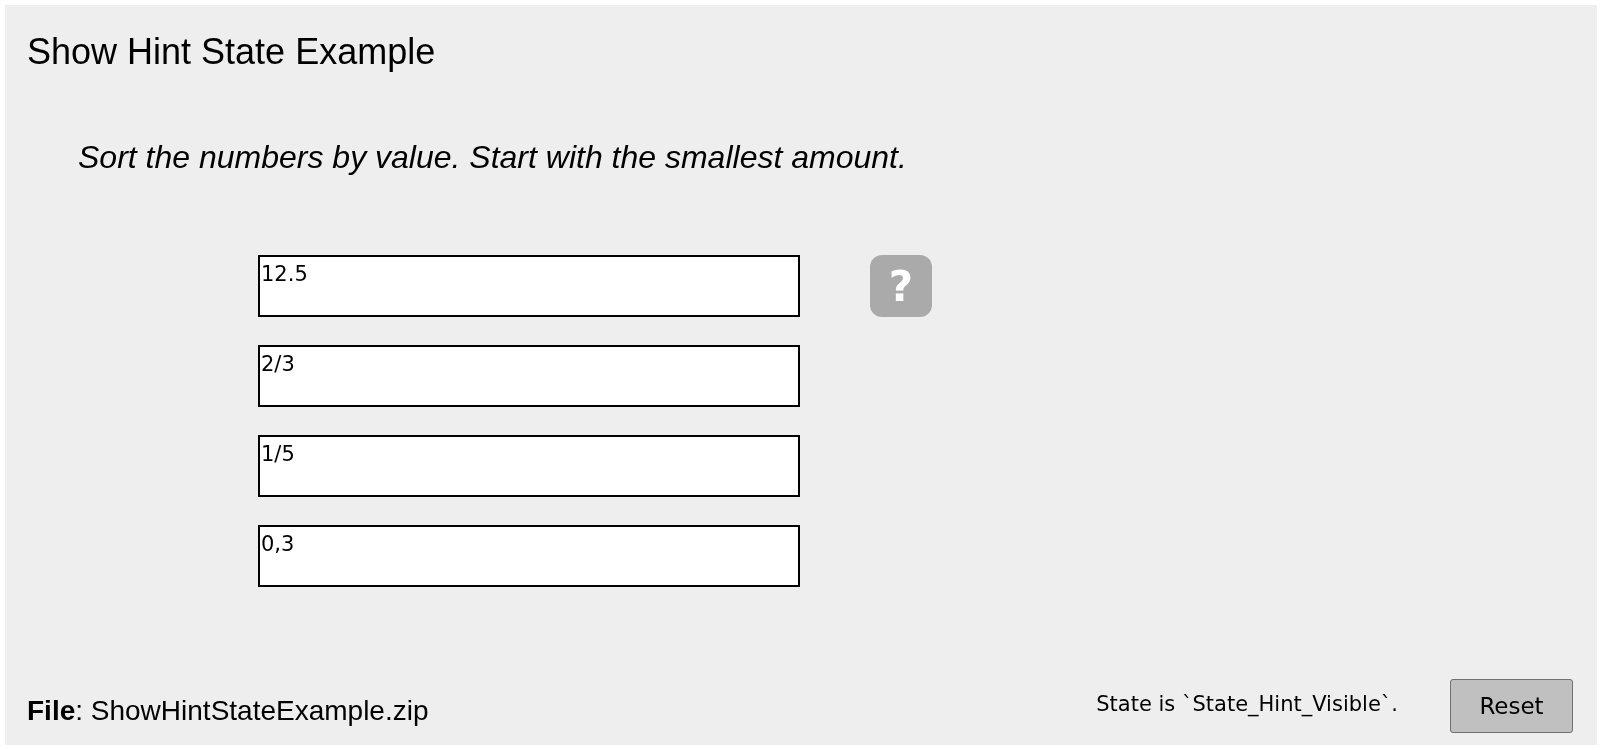 Image resolution: width=1600 pixels, height=750 pixels. What do you see at coordinates (1247, 704) in the screenshot?
I see `state-text: State is `State_Hint_Visible`.` at bounding box center [1247, 704].